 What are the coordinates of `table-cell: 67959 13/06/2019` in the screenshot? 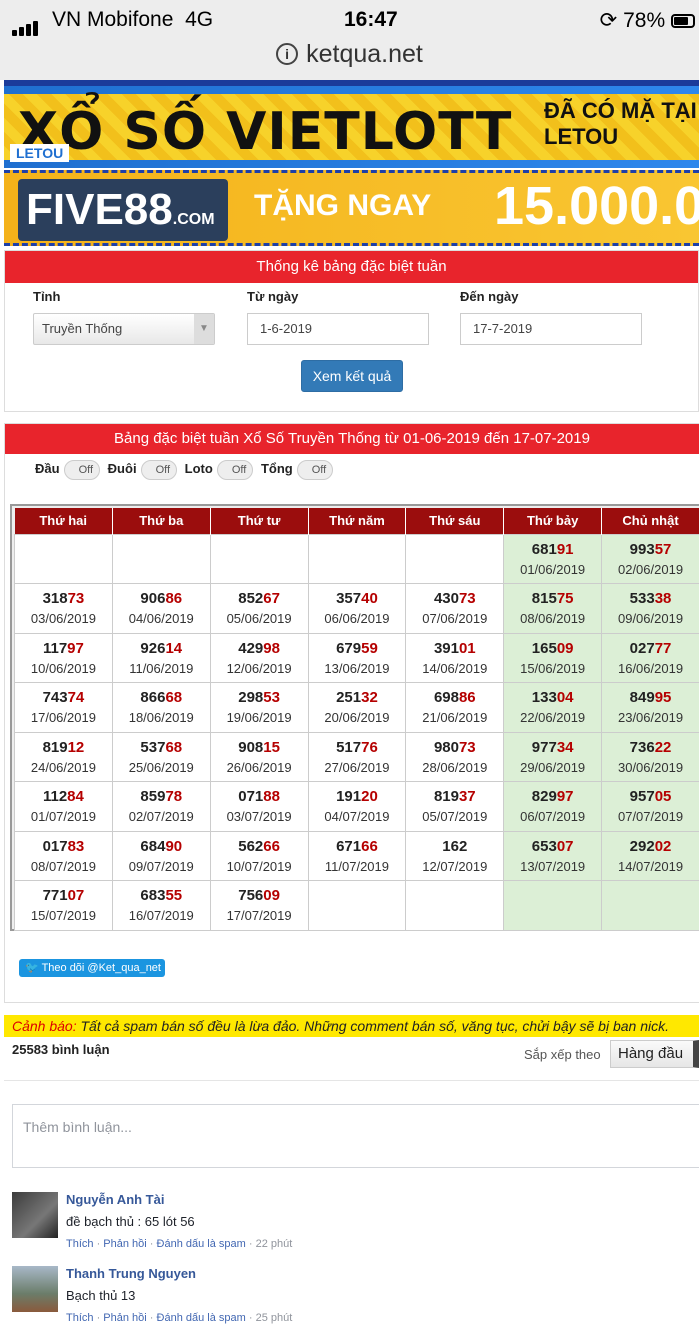 It's located at (357, 657).